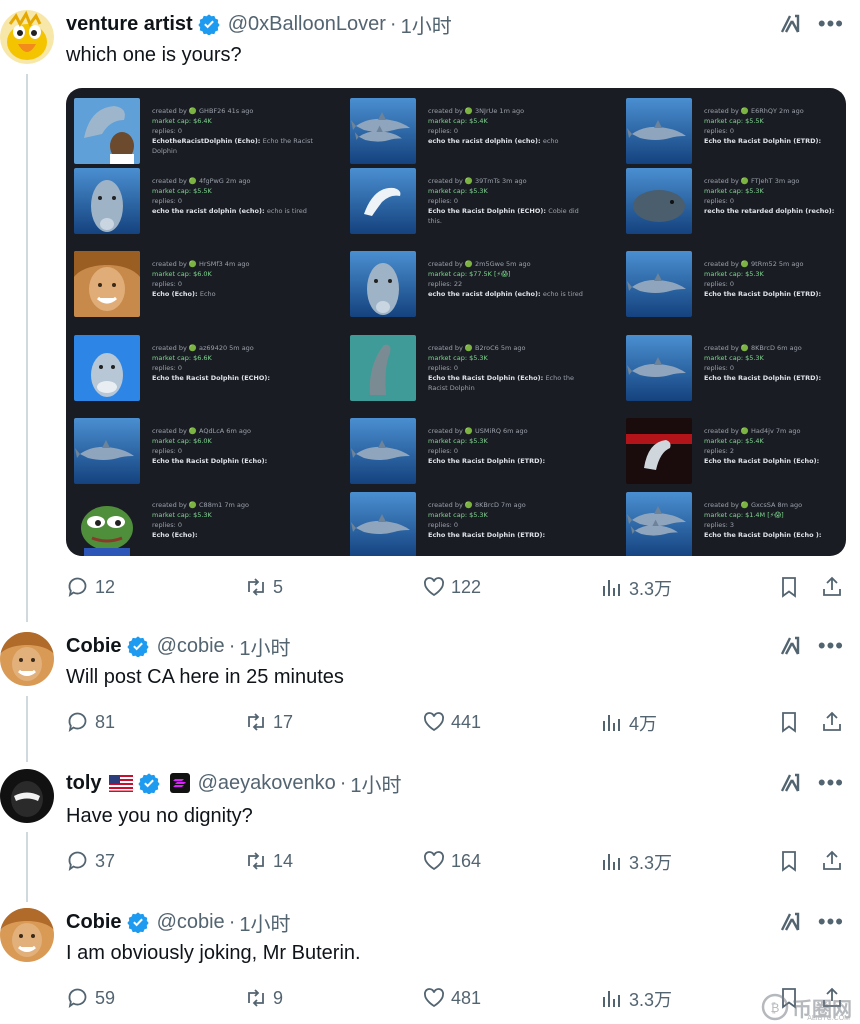  I want to click on handle: @aeyakovenko, so click(267, 783).